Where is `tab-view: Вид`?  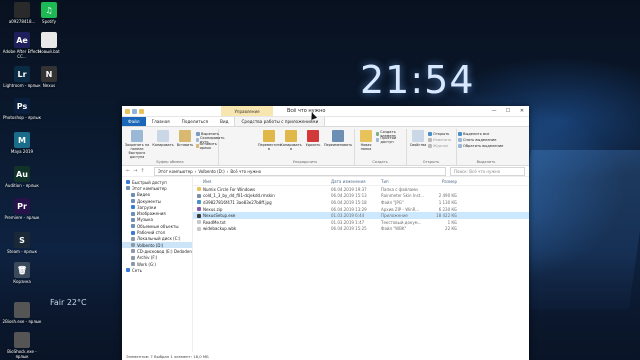
tab-view: Вид is located at coordinates (224, 121).